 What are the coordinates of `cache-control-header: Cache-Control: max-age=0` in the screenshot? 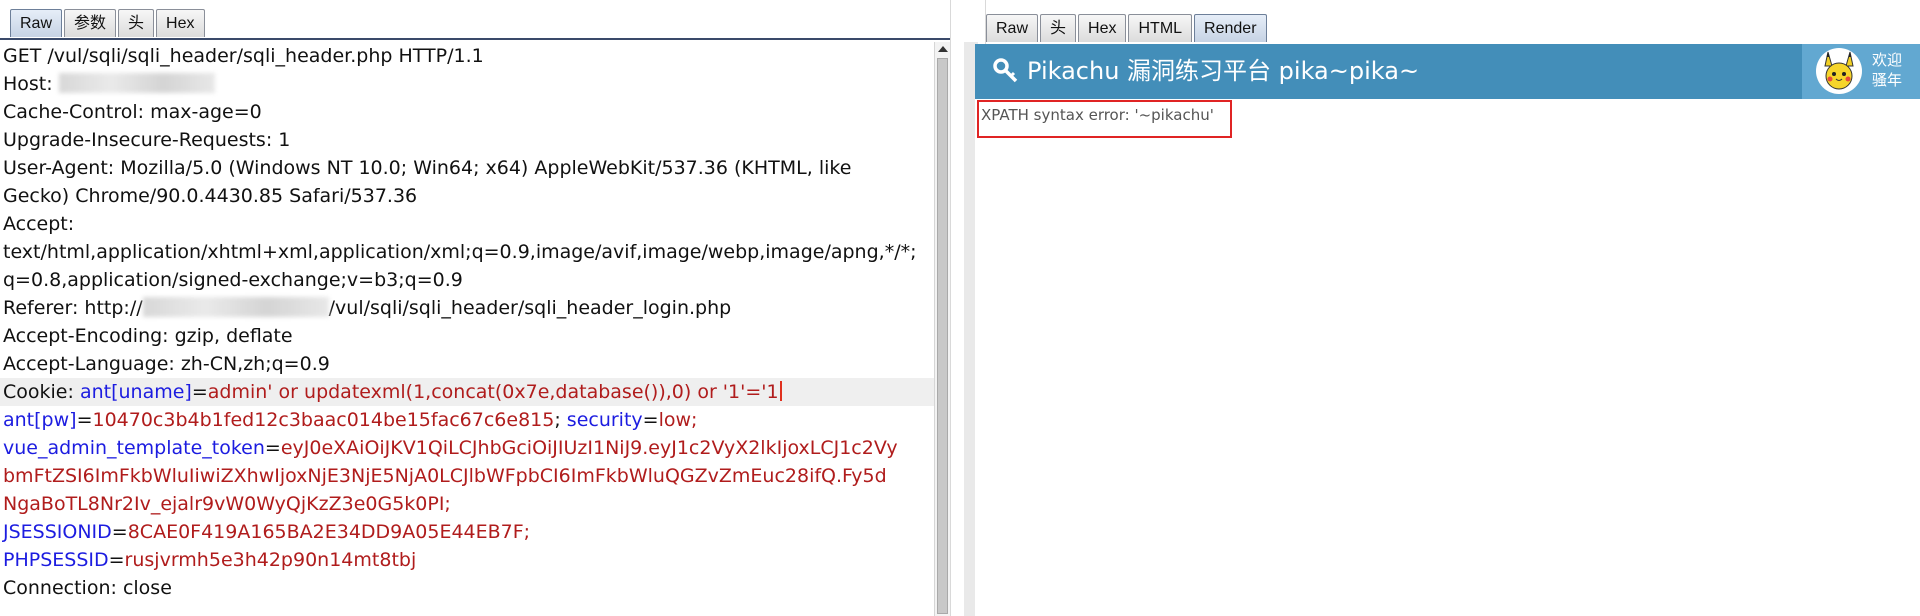 It's located at (132, 112).